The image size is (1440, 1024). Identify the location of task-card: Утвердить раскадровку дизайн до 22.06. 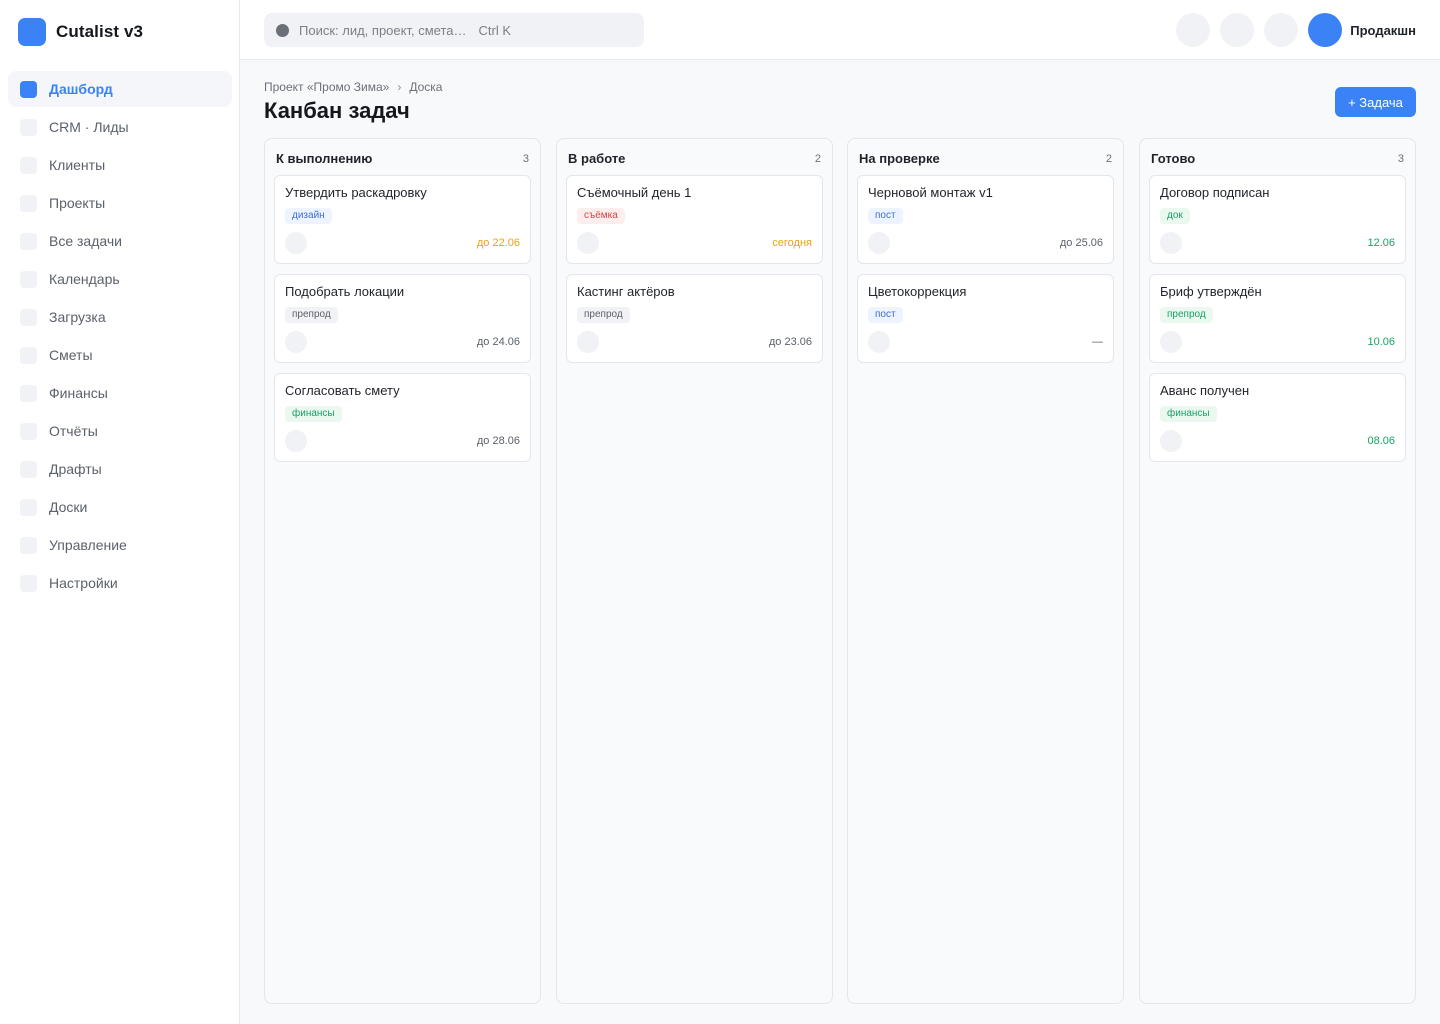
(402, 219).